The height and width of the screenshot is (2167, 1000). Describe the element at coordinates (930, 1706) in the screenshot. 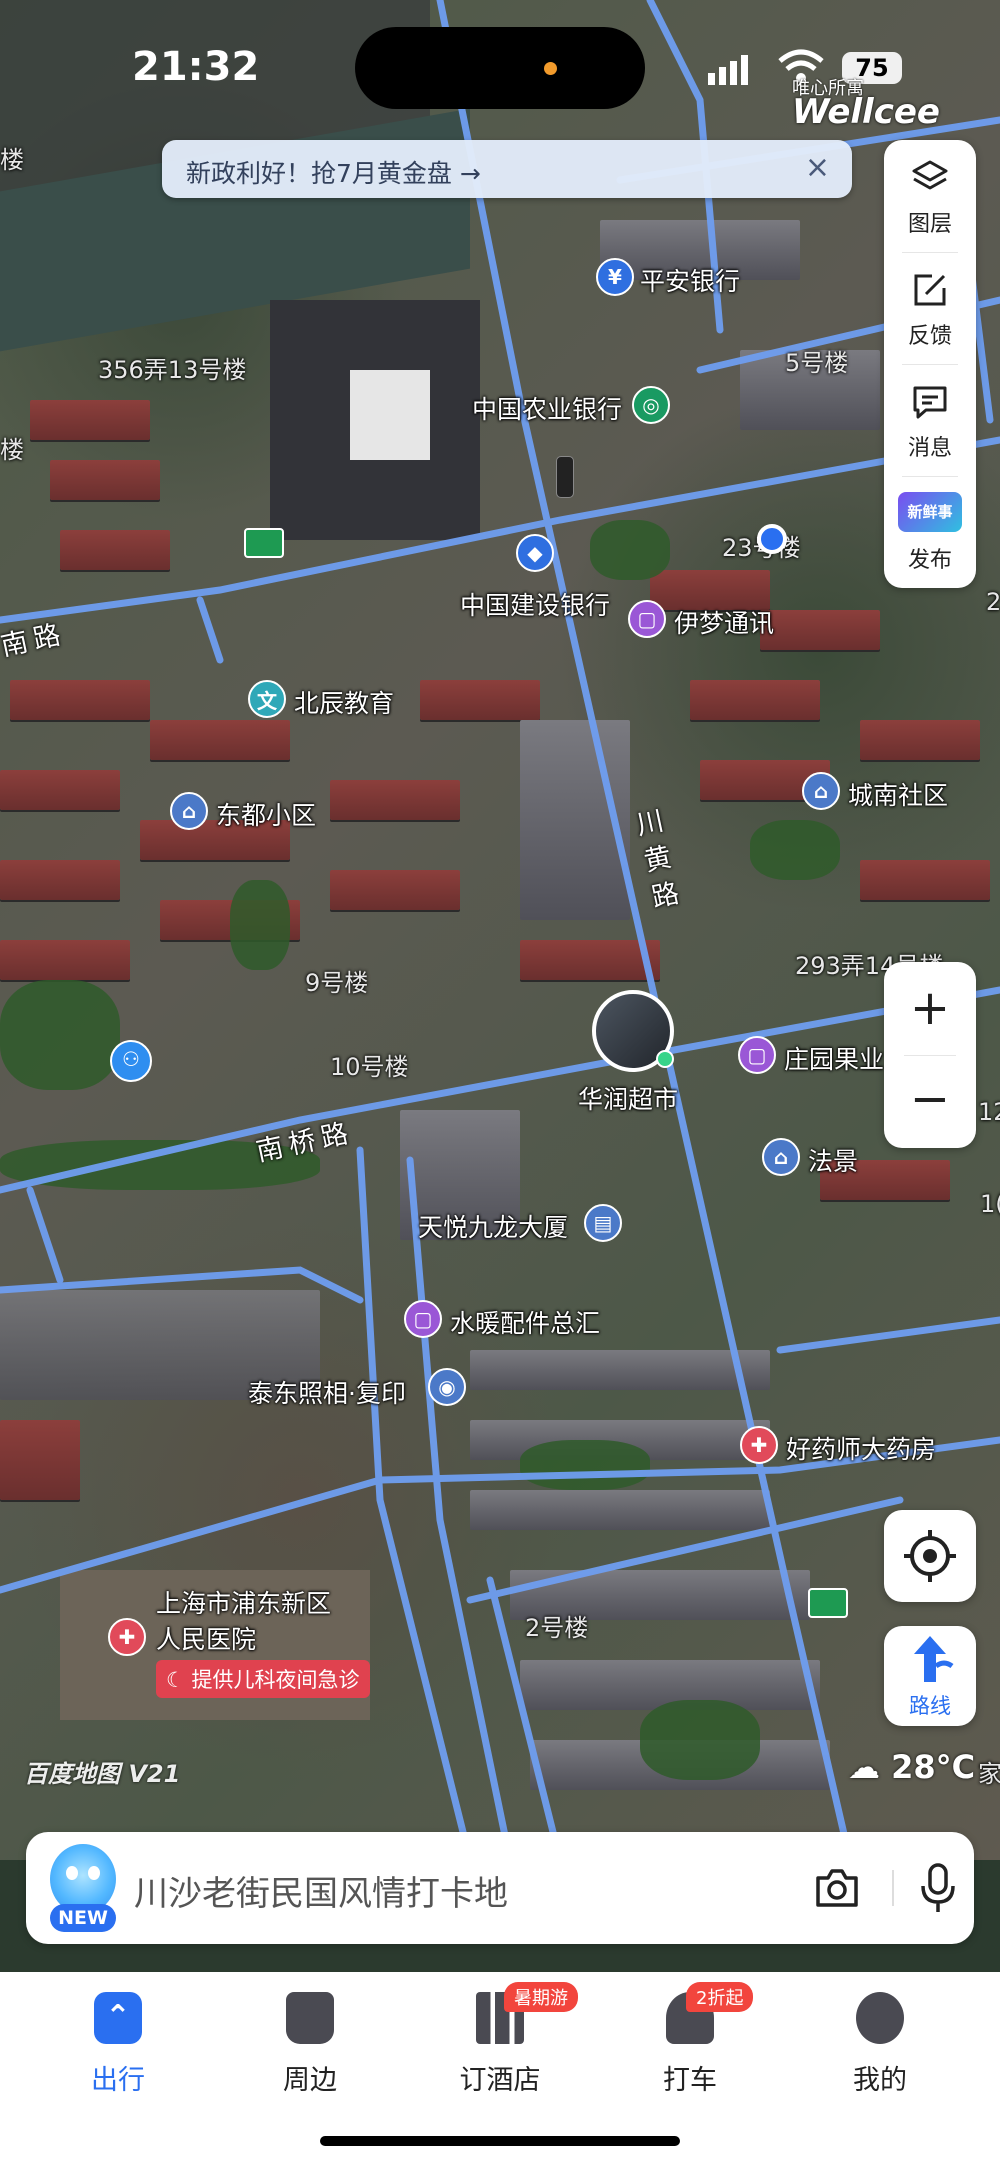

I see `route-label: 路线` at that location.